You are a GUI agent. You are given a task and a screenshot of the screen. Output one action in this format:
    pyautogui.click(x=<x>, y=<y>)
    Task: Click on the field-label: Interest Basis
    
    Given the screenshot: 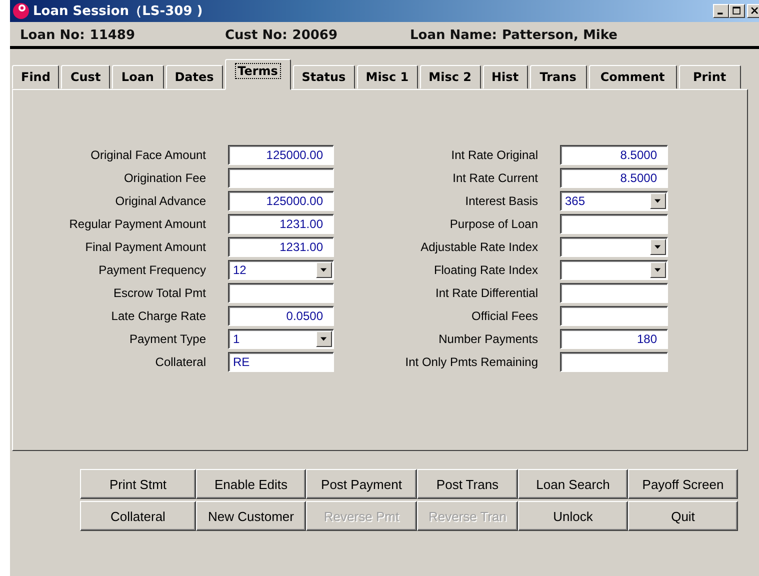 What is the action you would take?
    pyautogui.click(x=501, y=201)
    